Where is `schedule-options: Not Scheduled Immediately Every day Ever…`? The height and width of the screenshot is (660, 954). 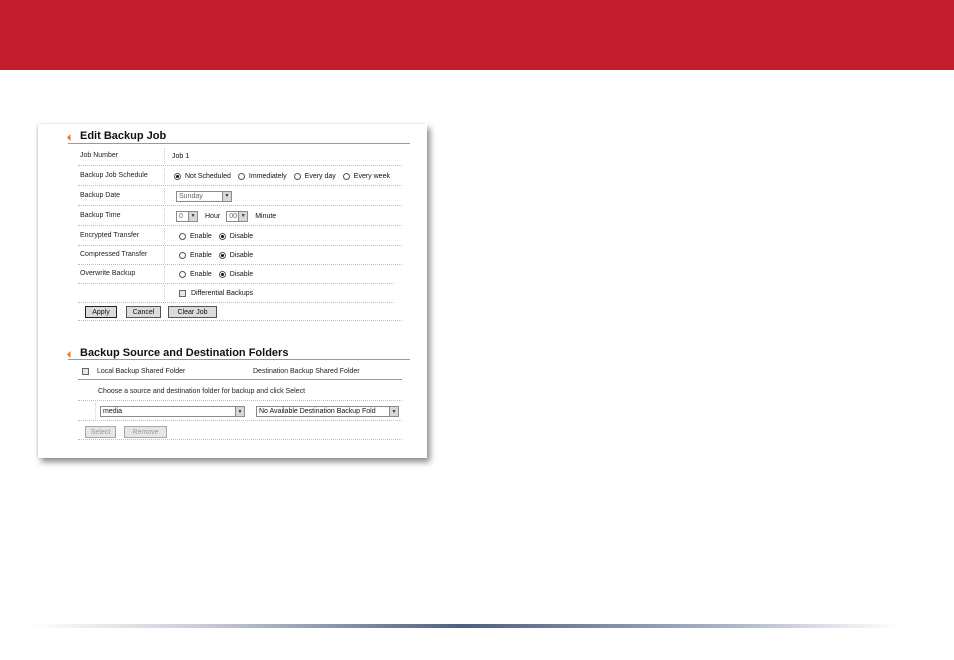 schedule-options: Not Scheduled Immediately Every day Ever… is located at coordinates (284, 176).